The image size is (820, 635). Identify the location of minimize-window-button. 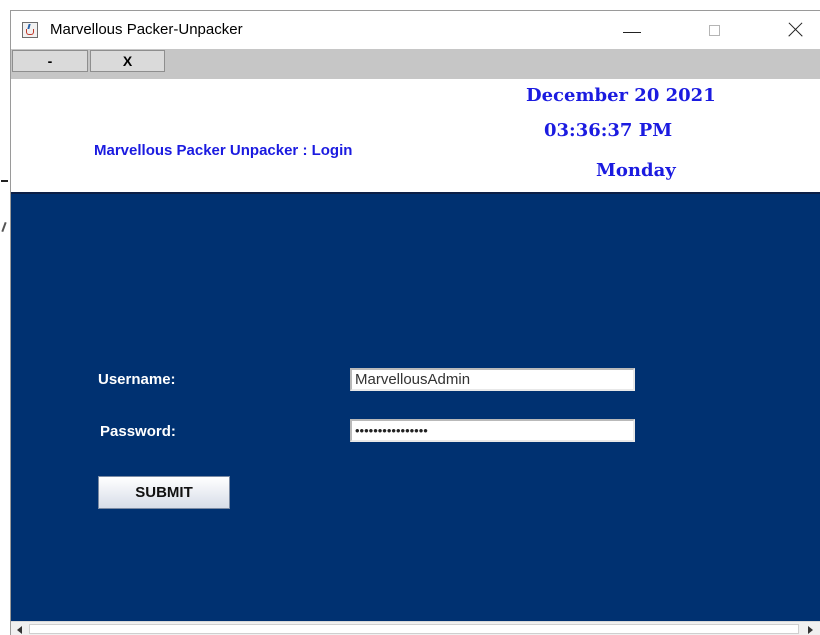
(631, 30).